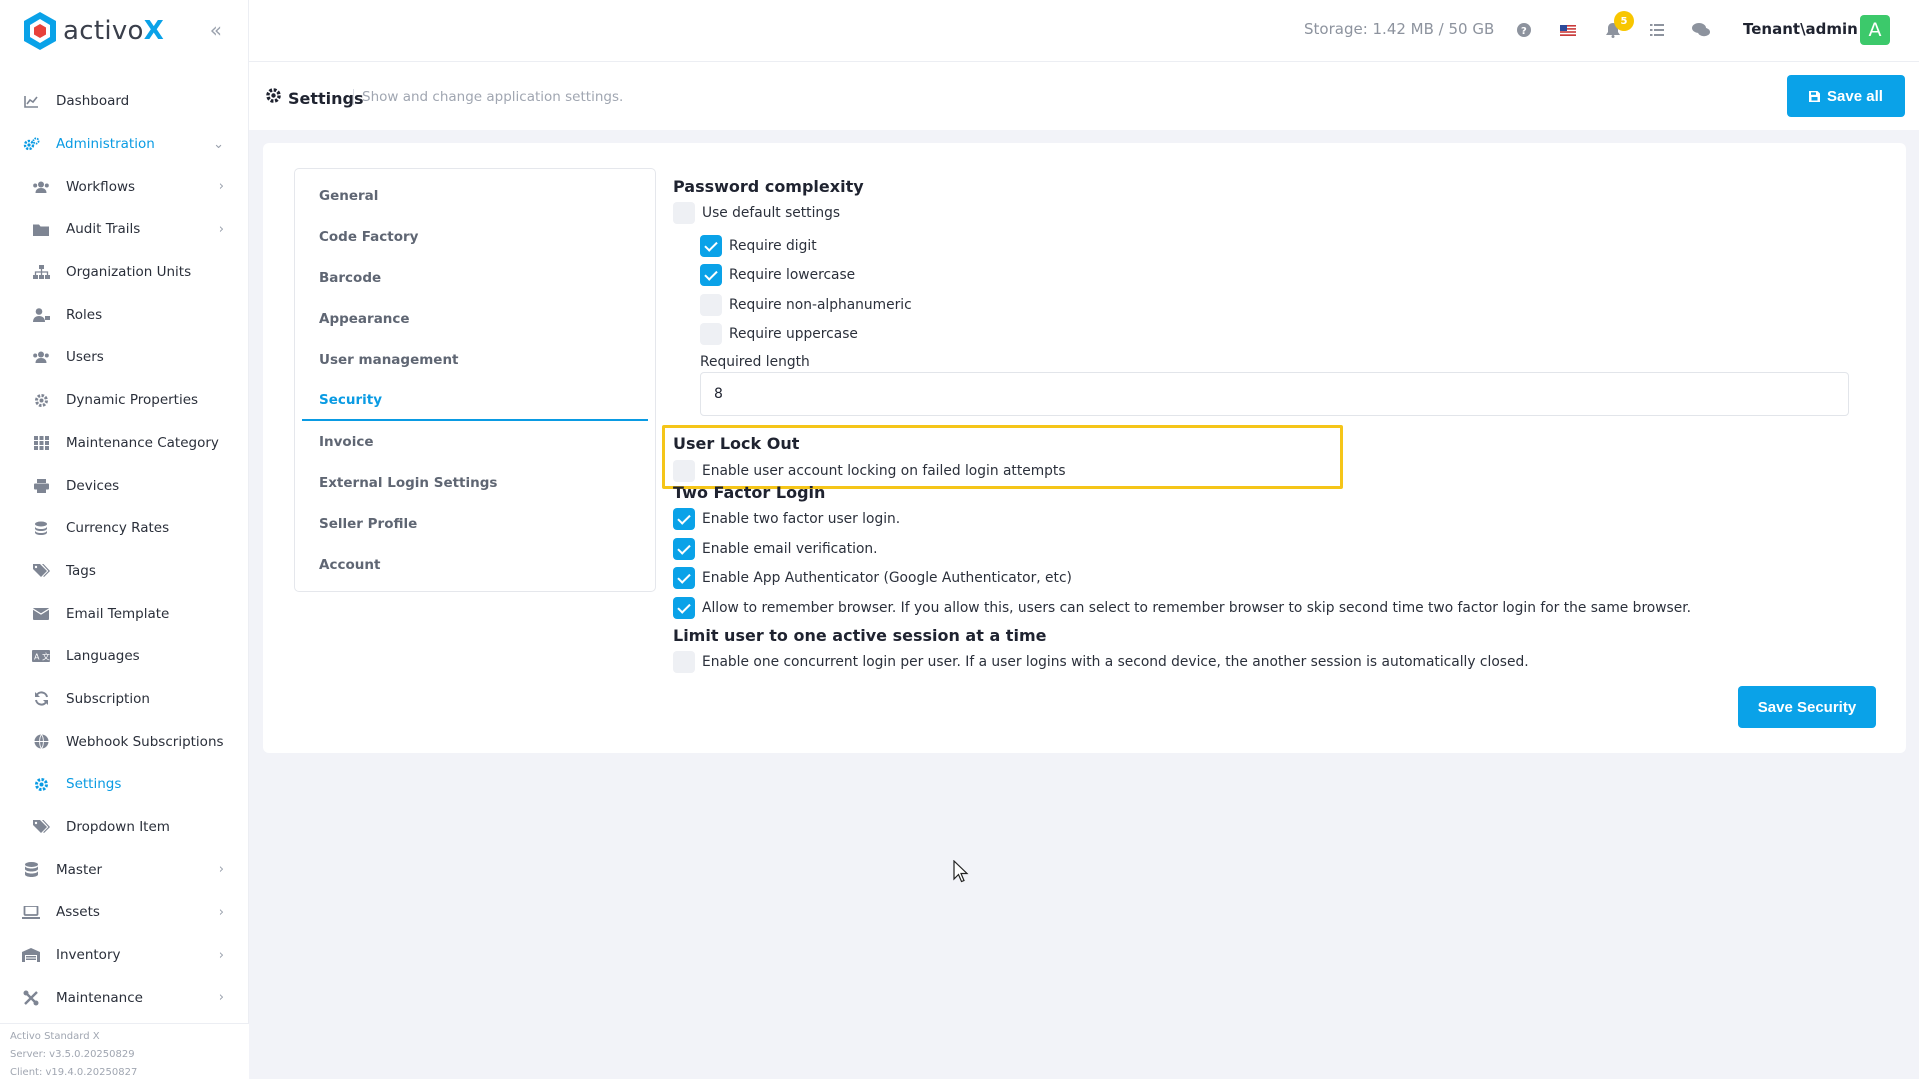 The image size is (1919, 1079). I want to click on sidebar-item-dynamic-properties: Dynamic Properties, so click(124, 400).